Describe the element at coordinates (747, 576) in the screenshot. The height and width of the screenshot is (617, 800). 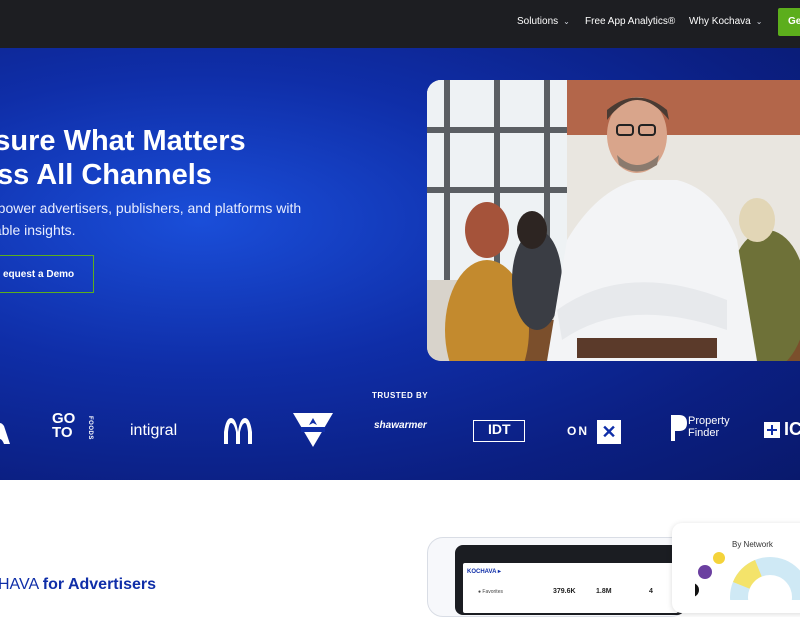
I see `network-donut-chart` at that location.